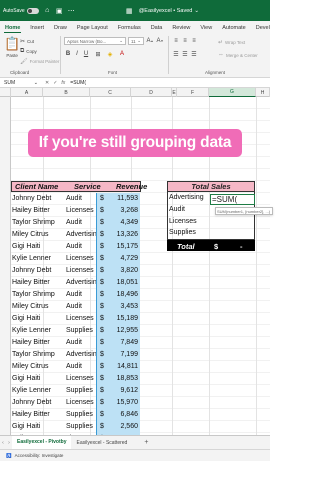  Describe the element at coordinates (71, 10) in the screenshot. I see `more-icon: ⋯` at that location.